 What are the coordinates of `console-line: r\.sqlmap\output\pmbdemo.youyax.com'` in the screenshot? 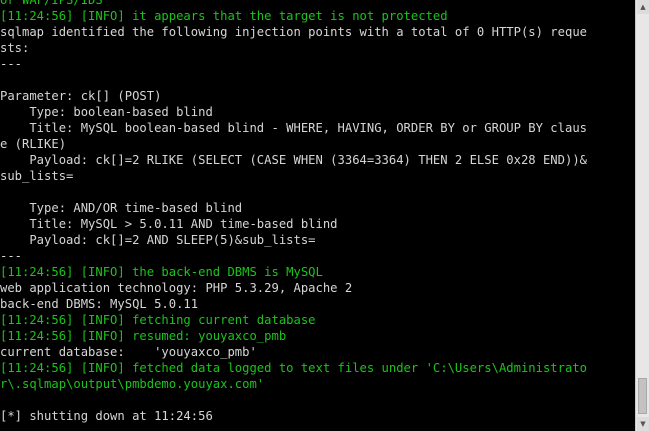 It's located at (132, 384).